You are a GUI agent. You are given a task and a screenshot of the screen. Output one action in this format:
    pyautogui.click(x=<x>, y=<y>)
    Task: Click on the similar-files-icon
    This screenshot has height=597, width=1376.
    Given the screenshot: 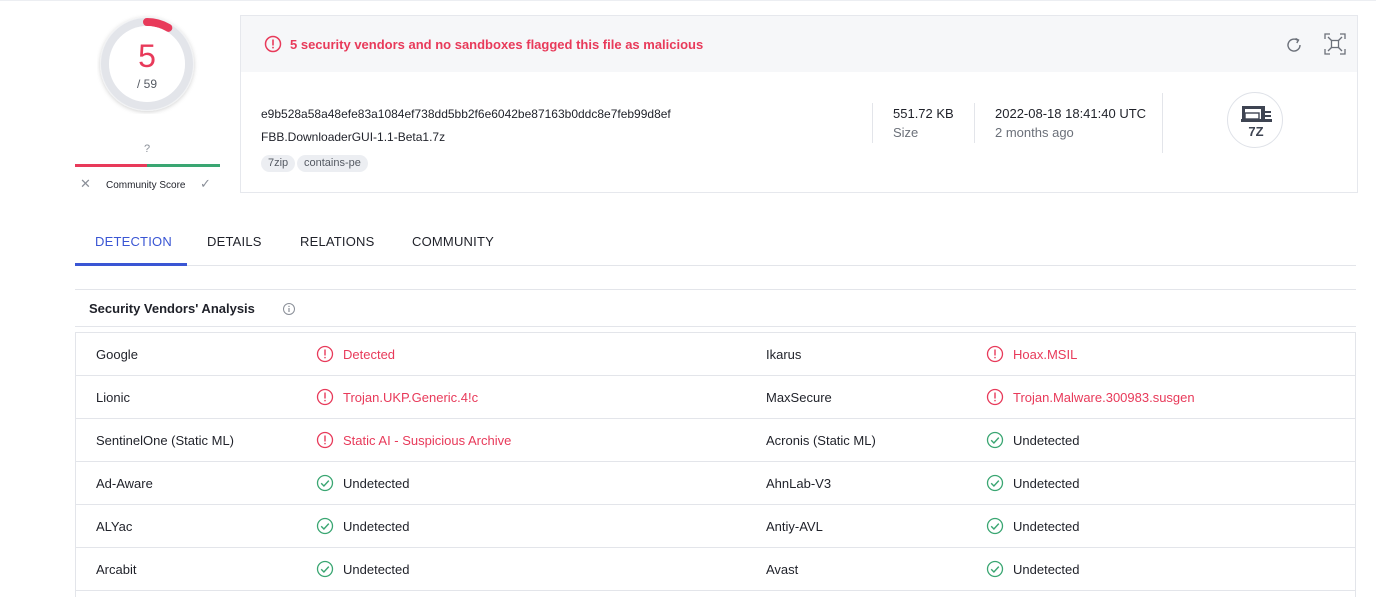 What is the action you would take?
    pyautogui.click(x=1335, y=44)
    